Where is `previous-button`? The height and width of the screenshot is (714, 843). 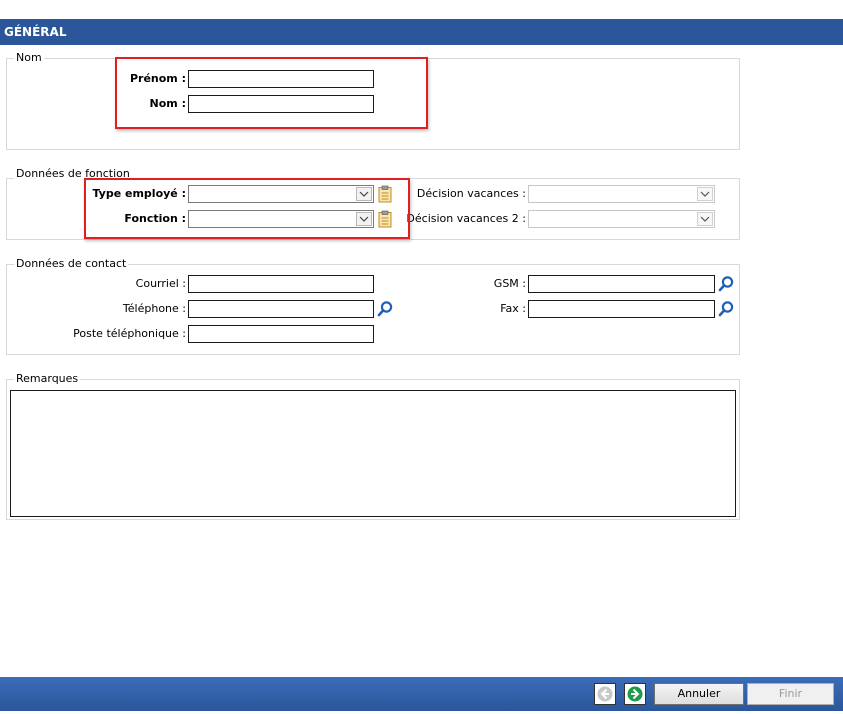
previous-button is located at coordinates (605, 694).